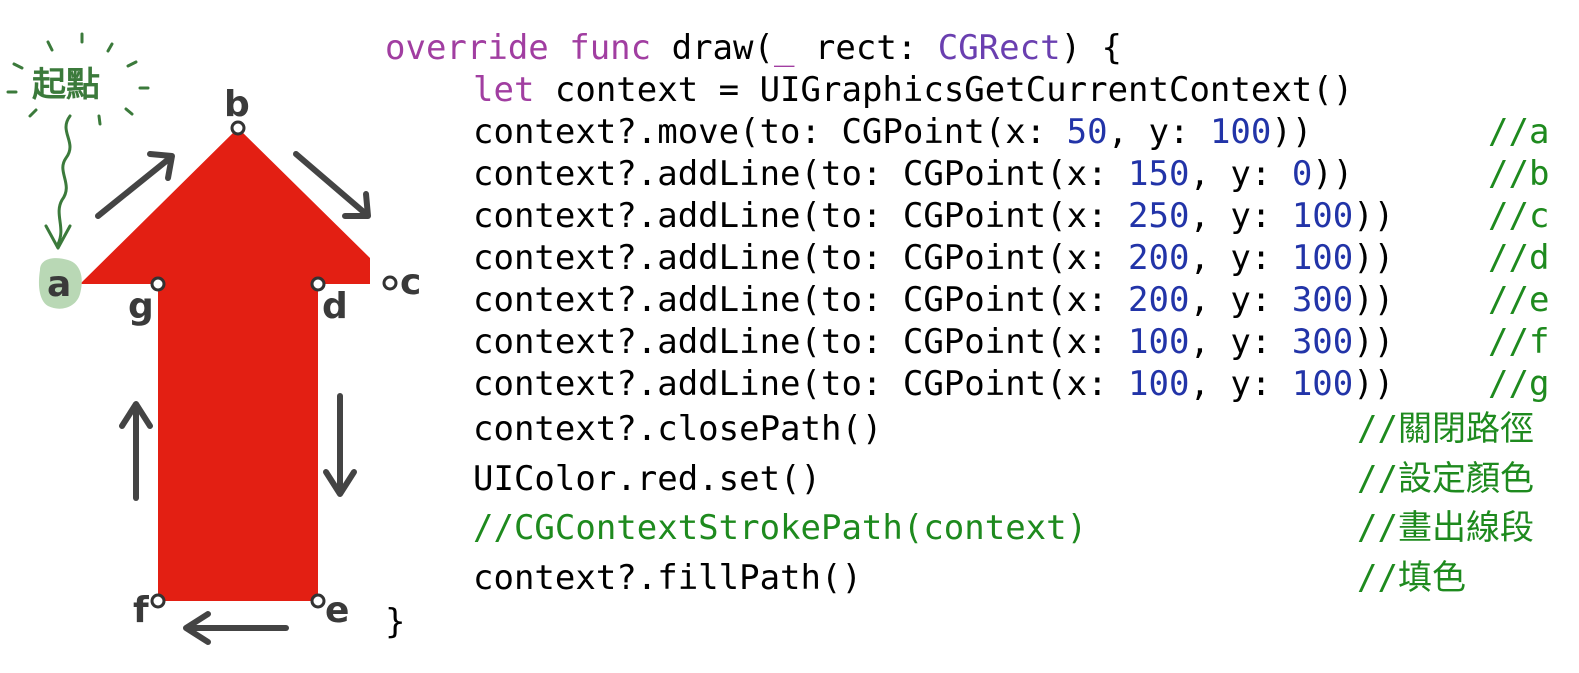 The height and width of the screenshot is (673, 1579). Describe the element at coordinates (318, 601) in the screenshot. I see `point-e-marker` at that location.